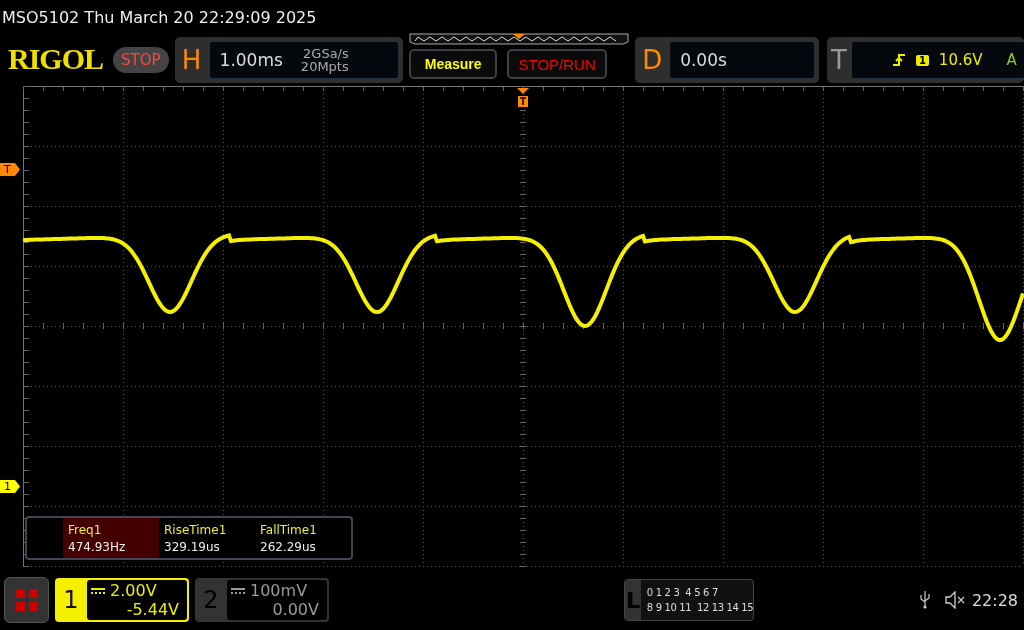  What do you see at coordinates (1011, 60) in the screenshot?
I see `trigger-mode: A` at bounding box center [1011, 60].